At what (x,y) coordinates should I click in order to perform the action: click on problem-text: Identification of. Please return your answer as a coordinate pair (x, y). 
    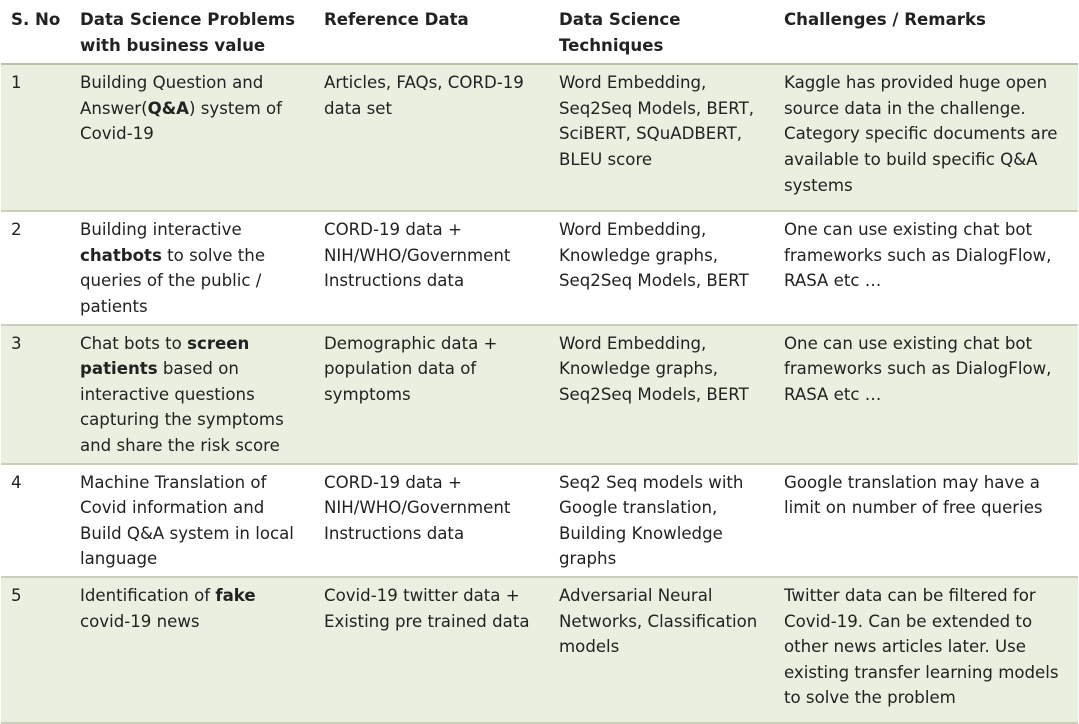
    Looking at the image, I should click on (148, 595).